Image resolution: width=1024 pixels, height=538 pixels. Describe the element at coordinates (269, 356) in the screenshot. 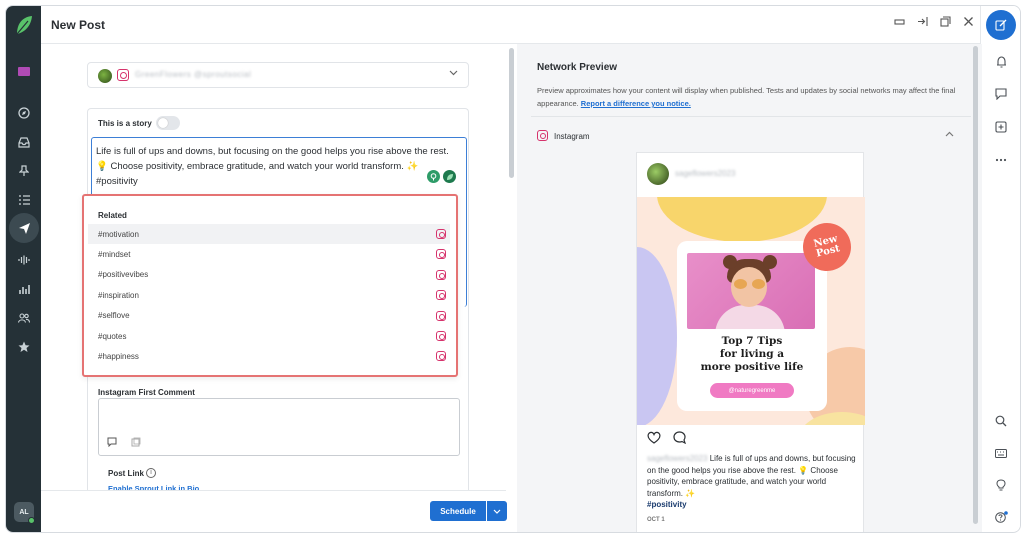

I see `hashtag-suggestion-item: #happiness` at that location.